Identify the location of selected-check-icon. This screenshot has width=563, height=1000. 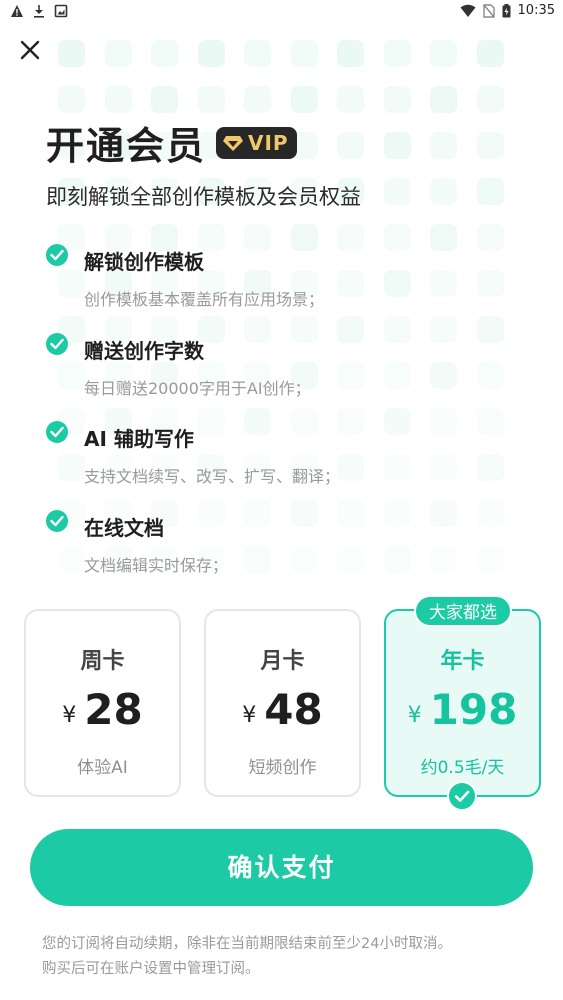
(462, 796).